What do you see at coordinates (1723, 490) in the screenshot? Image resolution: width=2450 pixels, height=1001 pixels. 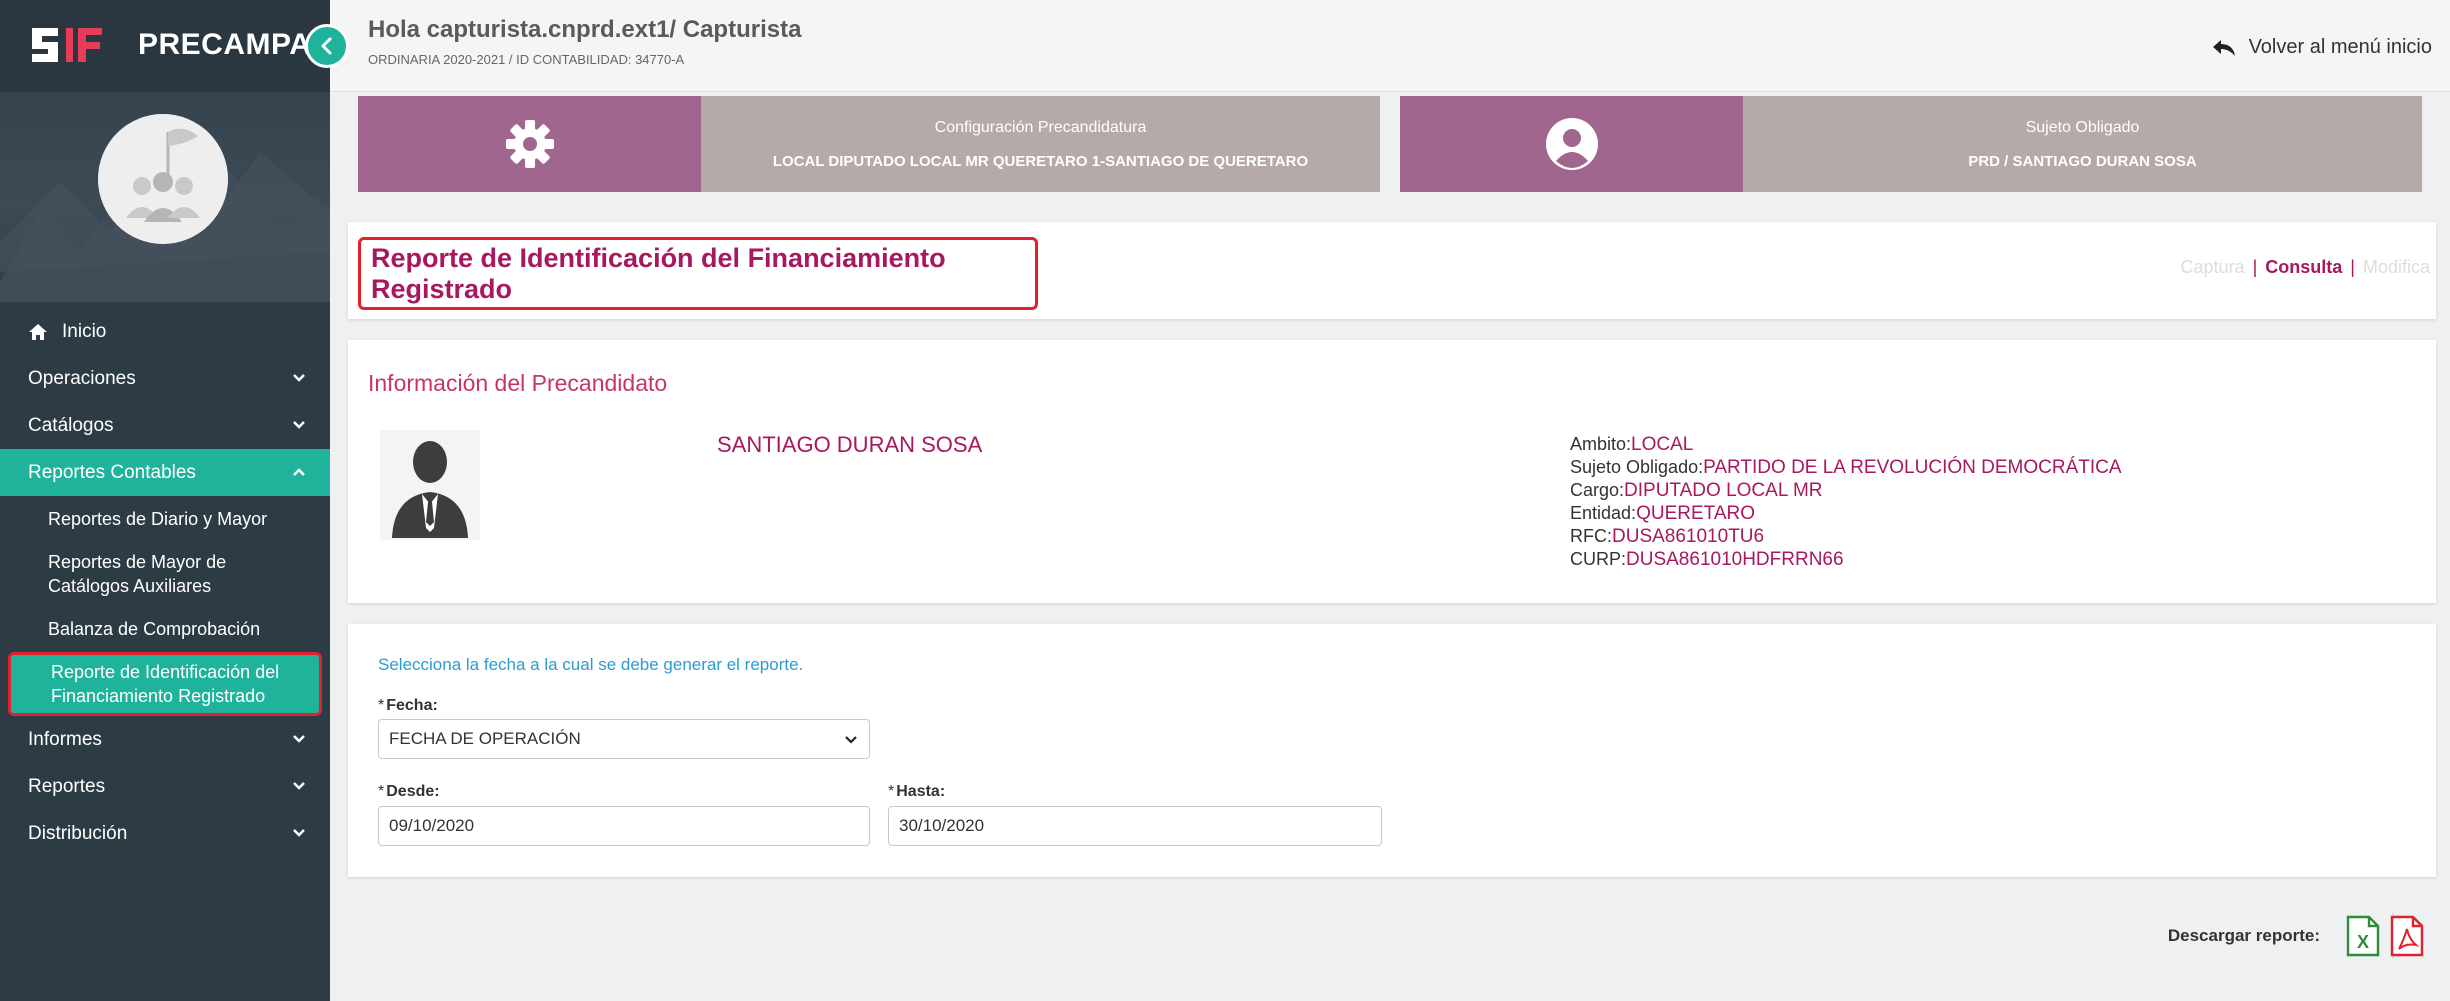 I see `detail-value: DIPUTADO LOCAL MR` at bounding box center [1723, 490].